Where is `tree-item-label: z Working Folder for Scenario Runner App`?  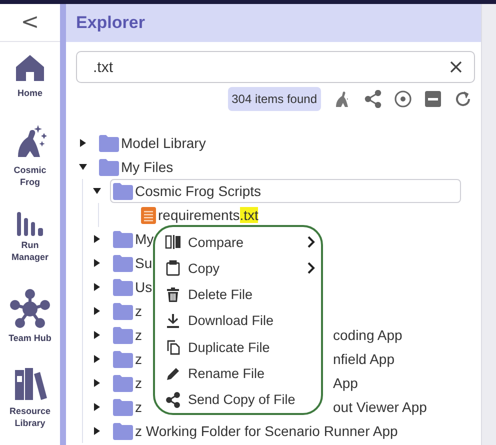 tree-item-label: z Working Folder for Scenario Runner App is located at coordinates (266, 431).